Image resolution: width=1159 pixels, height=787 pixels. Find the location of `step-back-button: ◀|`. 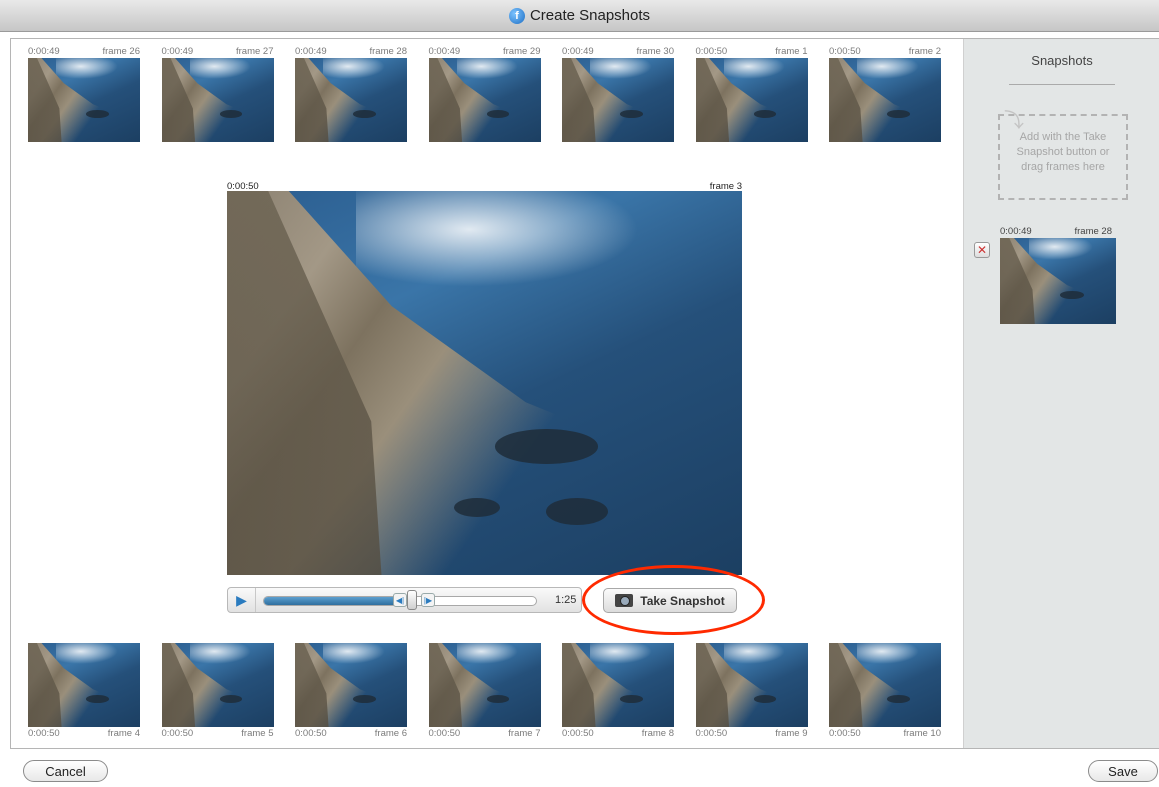

step-back-button: ◀| is located at coordinates (400, 600).